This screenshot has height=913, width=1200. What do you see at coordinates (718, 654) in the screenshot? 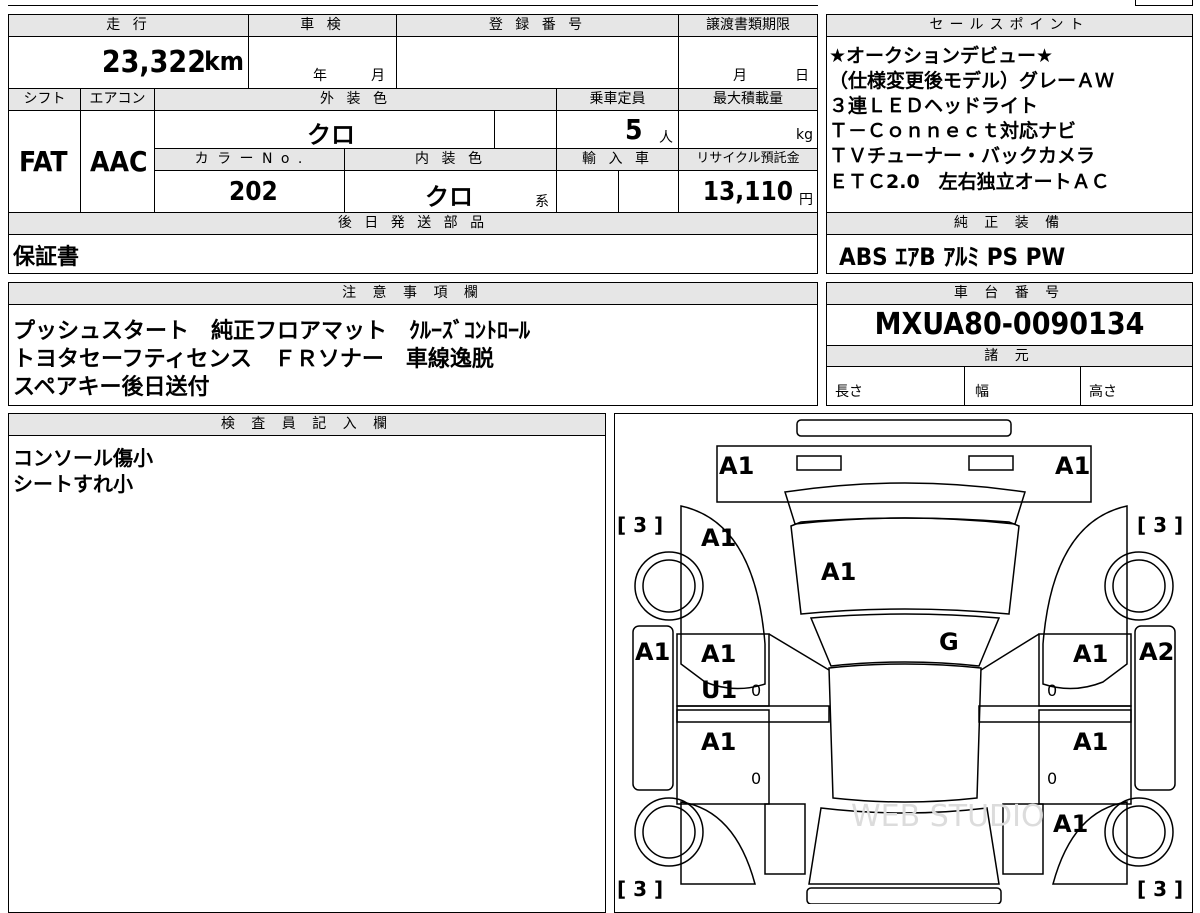
I see `mark-front-door-left: A1` at bounding box center [718, 654].